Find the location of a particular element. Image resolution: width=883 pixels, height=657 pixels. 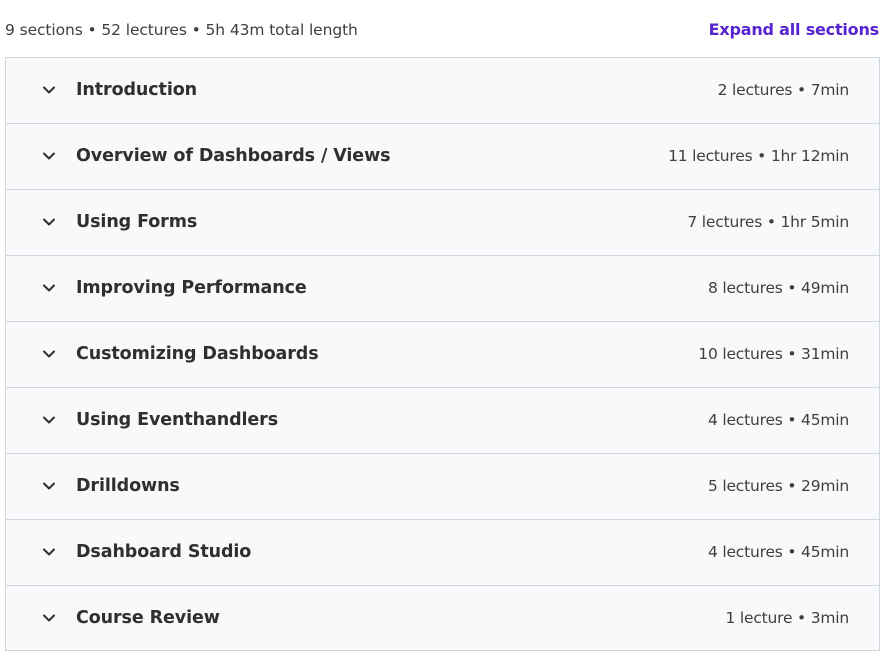

section-row-using-eventhandlers: Using Eventhandlers 4 lectures • 45min is located at coordinates (442, 421).